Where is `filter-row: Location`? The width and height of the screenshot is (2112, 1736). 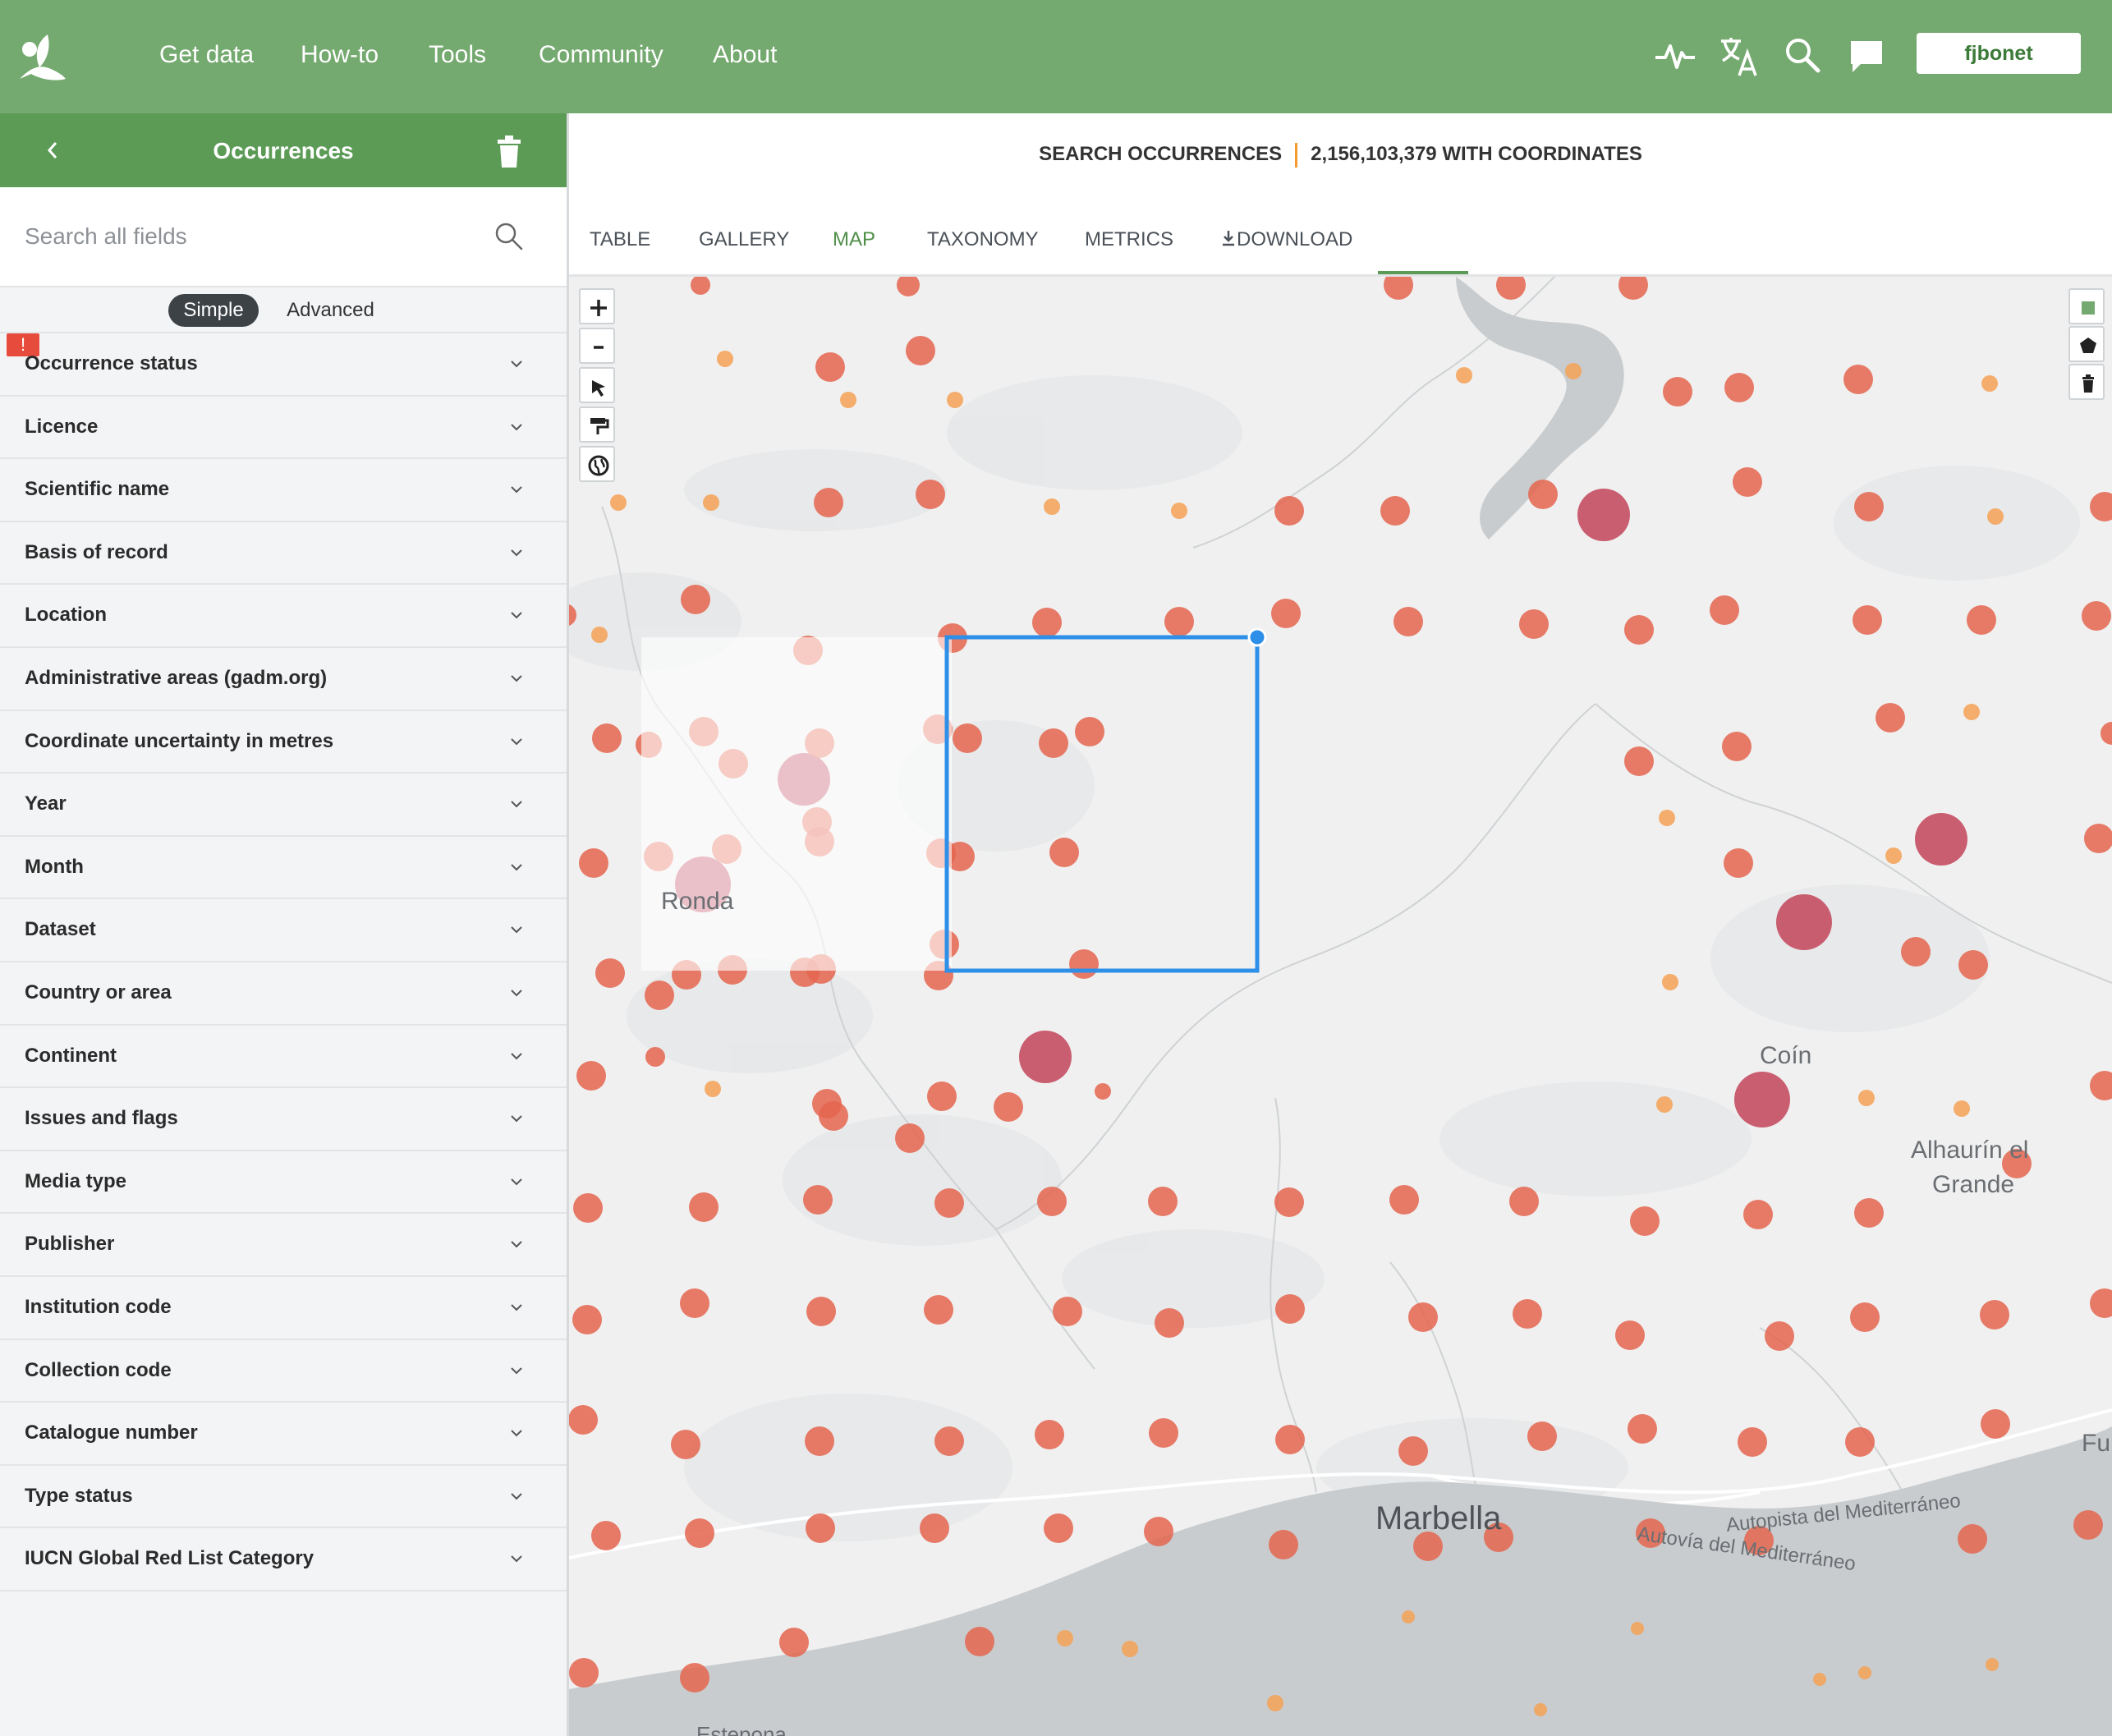
filter-row: Location is located at coordinates (283, 616).